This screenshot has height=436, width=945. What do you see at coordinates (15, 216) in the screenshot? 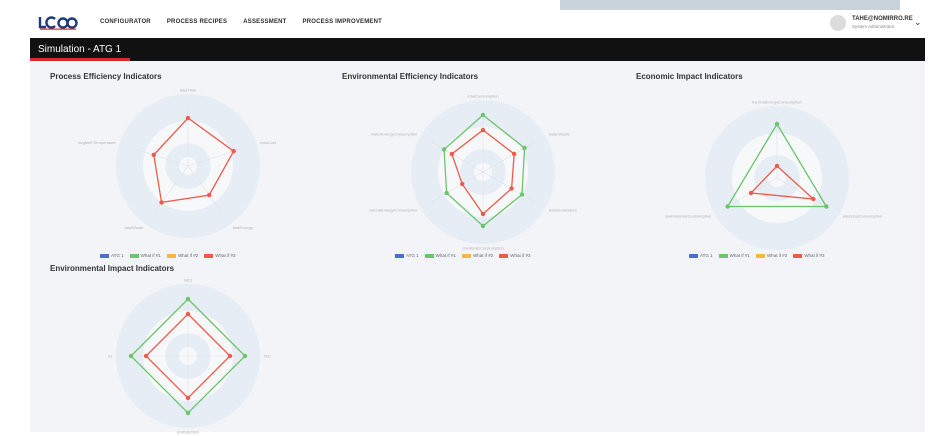
I see `left-margin` at bounding box center [15, 216].